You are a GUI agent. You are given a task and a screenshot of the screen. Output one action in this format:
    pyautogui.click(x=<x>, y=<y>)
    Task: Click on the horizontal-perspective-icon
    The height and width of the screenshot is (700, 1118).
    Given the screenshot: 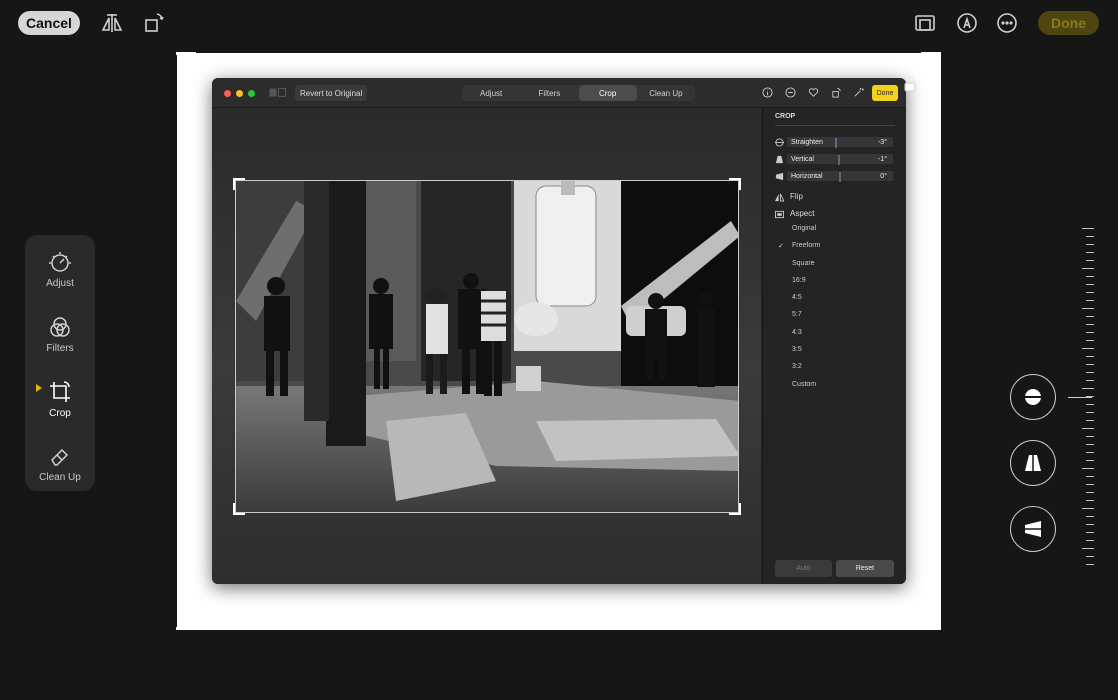 What is the action you would take?
    pyautogui.click(x=1033, y=529)
    